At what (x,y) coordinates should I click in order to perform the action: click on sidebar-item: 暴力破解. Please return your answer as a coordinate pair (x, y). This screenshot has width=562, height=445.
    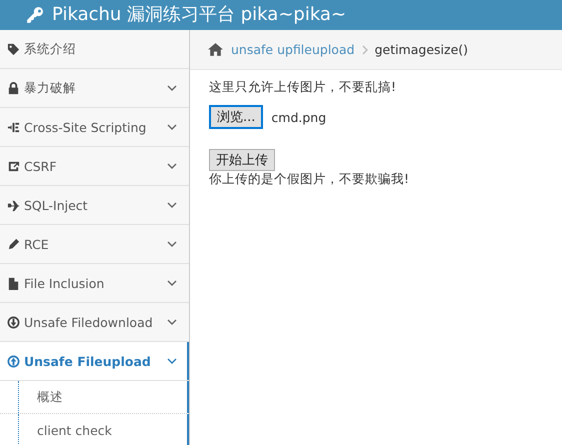
    Looking at the image, I should click on (94, 88).